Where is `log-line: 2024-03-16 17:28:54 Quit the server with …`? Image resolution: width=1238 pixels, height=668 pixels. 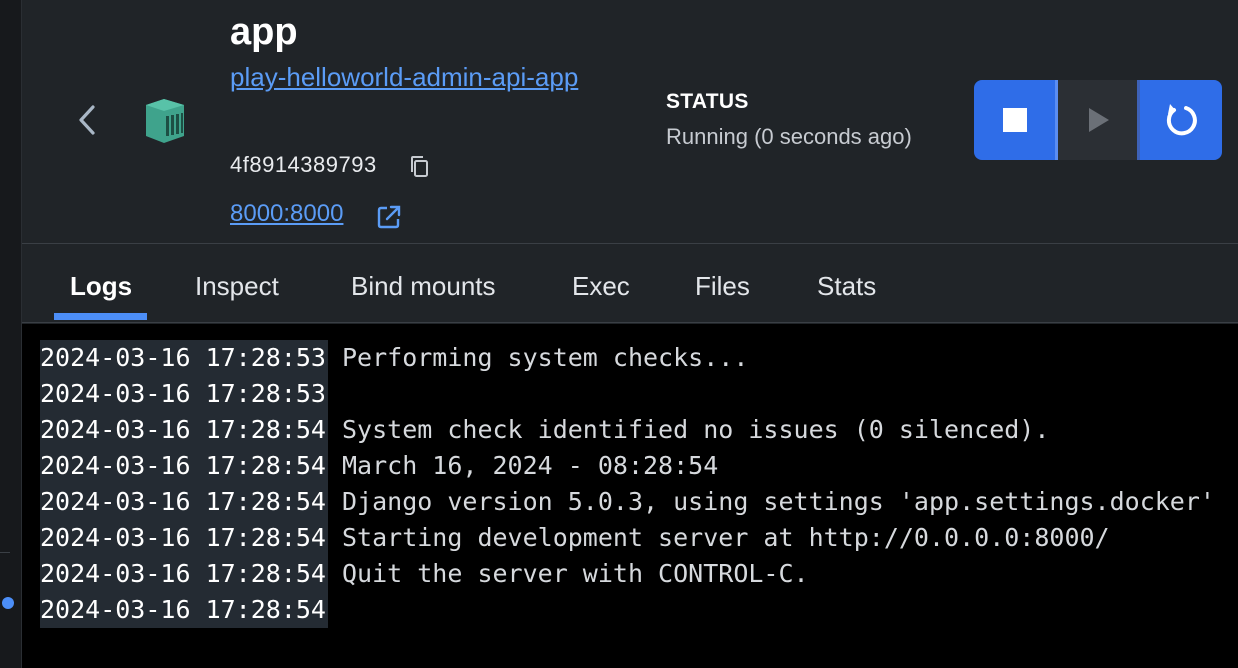
log-line: 2024-03-16 17:28:54 Quit the server with … is located at coordinates (424, 574).